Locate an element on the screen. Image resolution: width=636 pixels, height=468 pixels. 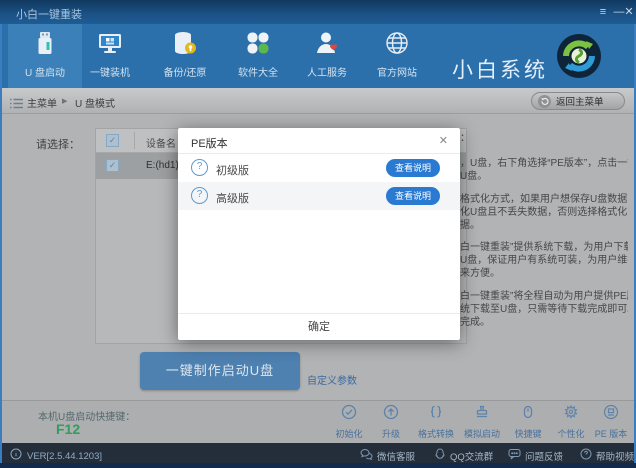
tool-pe-version: PE 版本 is located at coordinates (611, 422).